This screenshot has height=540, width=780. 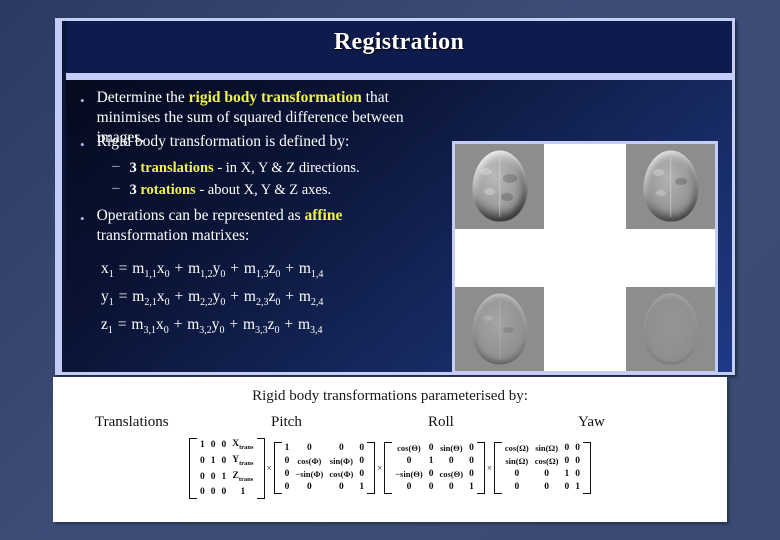 I want to click on matrix-roll-table: cos(Θ) 0 sin(Θ) 0 0 1 0 0 −sin(Θ) 0 cos(Θ) 0 0 0 0 1, so click(x=434, y=468).